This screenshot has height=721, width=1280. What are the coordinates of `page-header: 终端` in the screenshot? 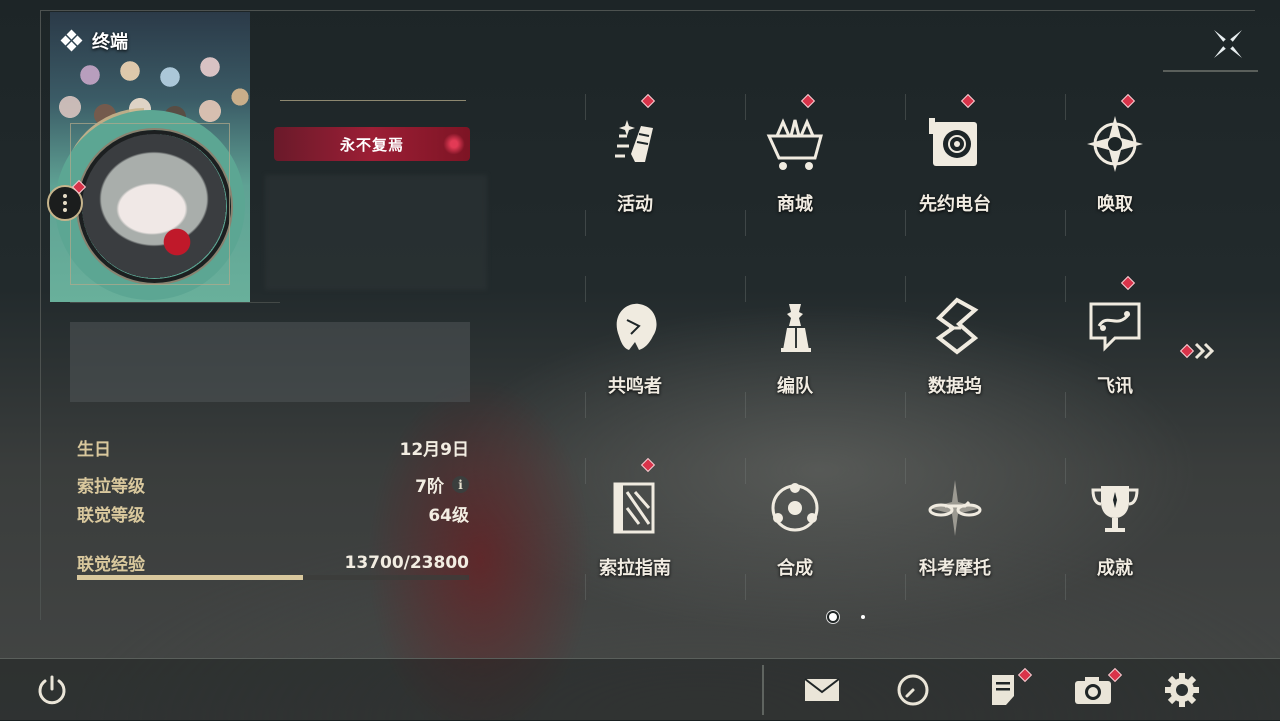 It's located at (94, 41).